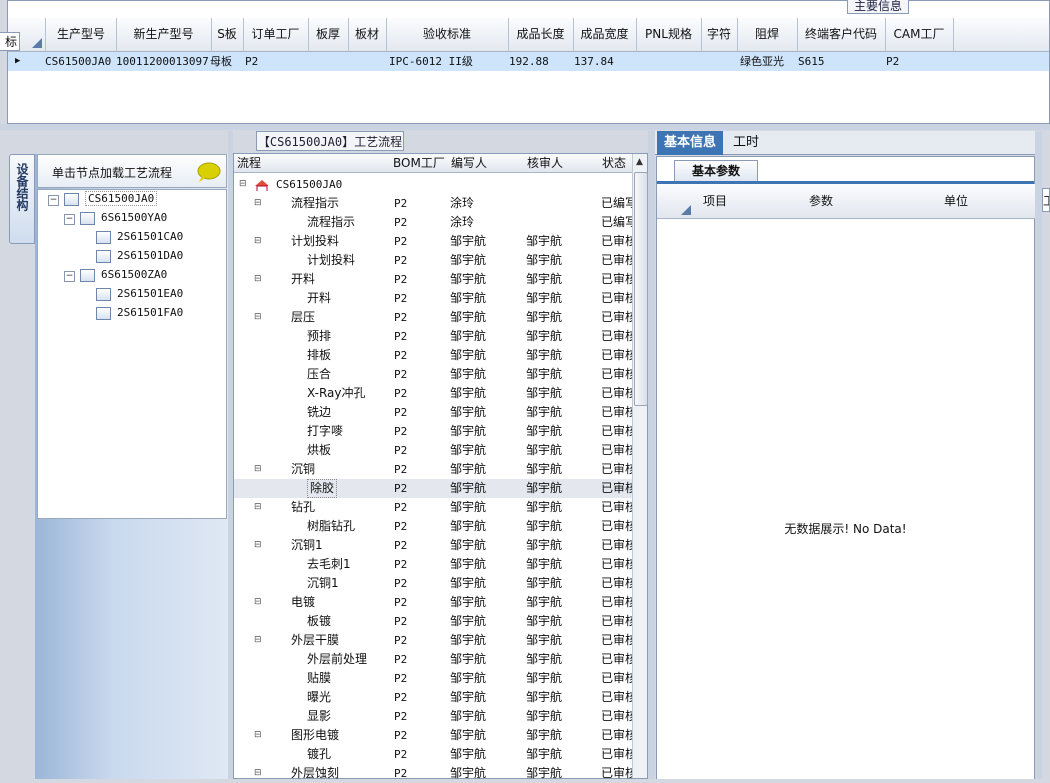  What do you see at coordinates (841, 34) in the screenshot?
I see `col-header: 终端客户代码` at bounding box center [841, 34].